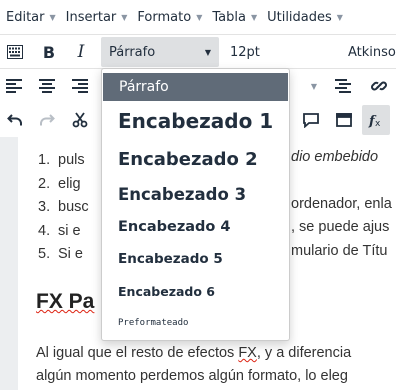 The height and width of the screenshot is (390, 396). I want to click on dropdown-option-paragraph: Párrafo, so click(195, 87).